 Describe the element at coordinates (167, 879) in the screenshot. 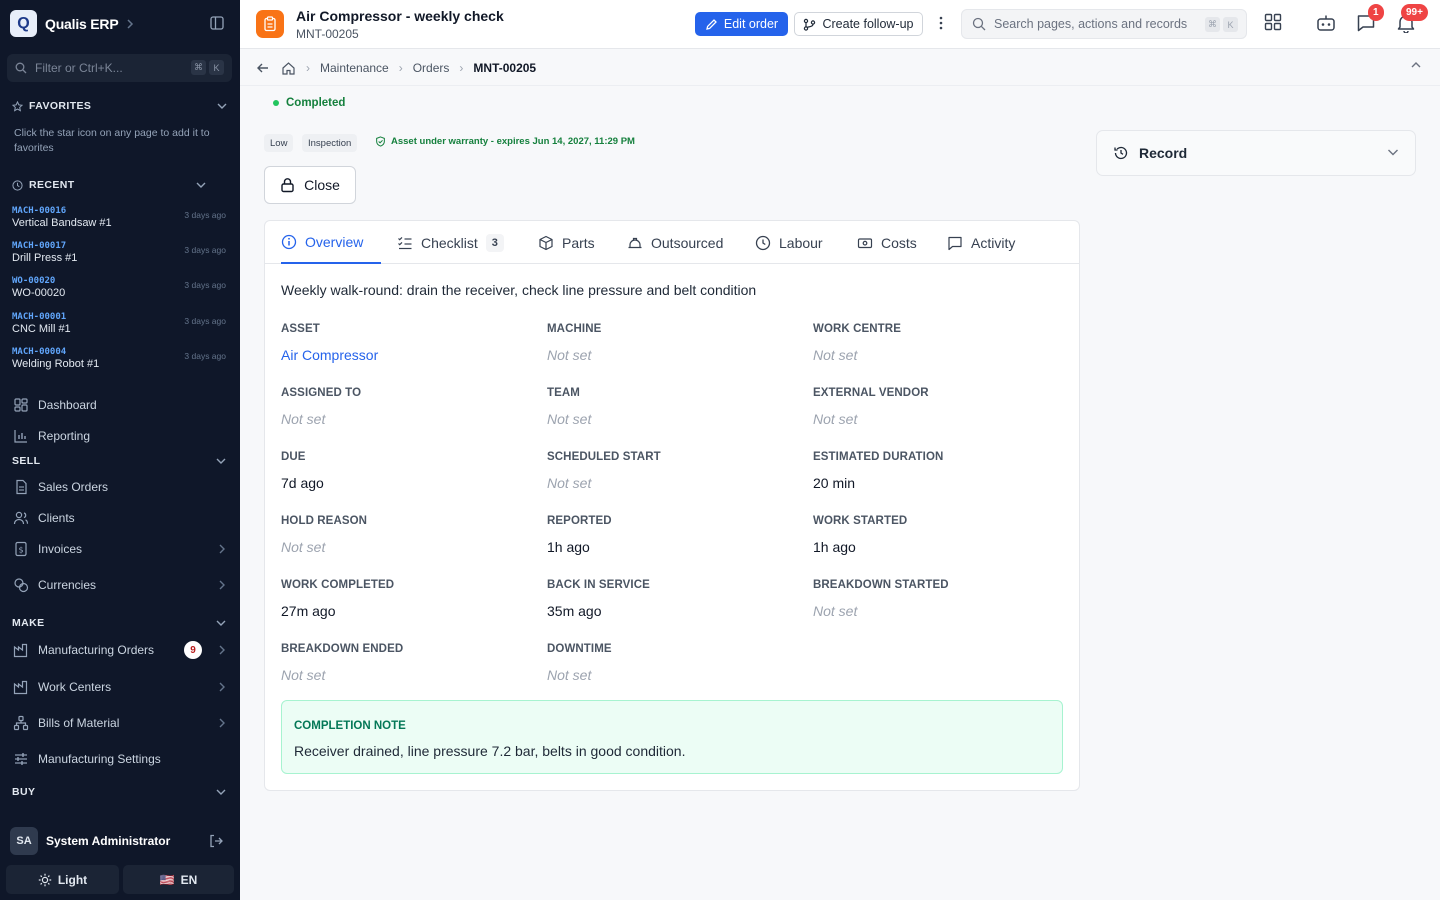

I see `us-flag-icon: 🇺🇸` at that location.